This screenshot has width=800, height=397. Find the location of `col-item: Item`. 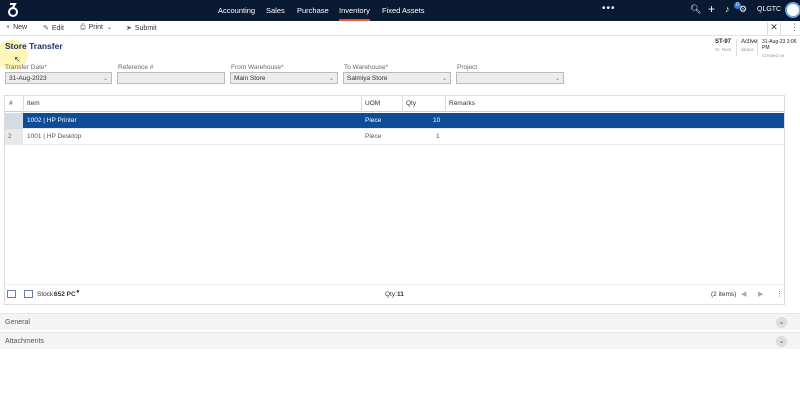

col-item: Item is located at coordinates (33, 103).